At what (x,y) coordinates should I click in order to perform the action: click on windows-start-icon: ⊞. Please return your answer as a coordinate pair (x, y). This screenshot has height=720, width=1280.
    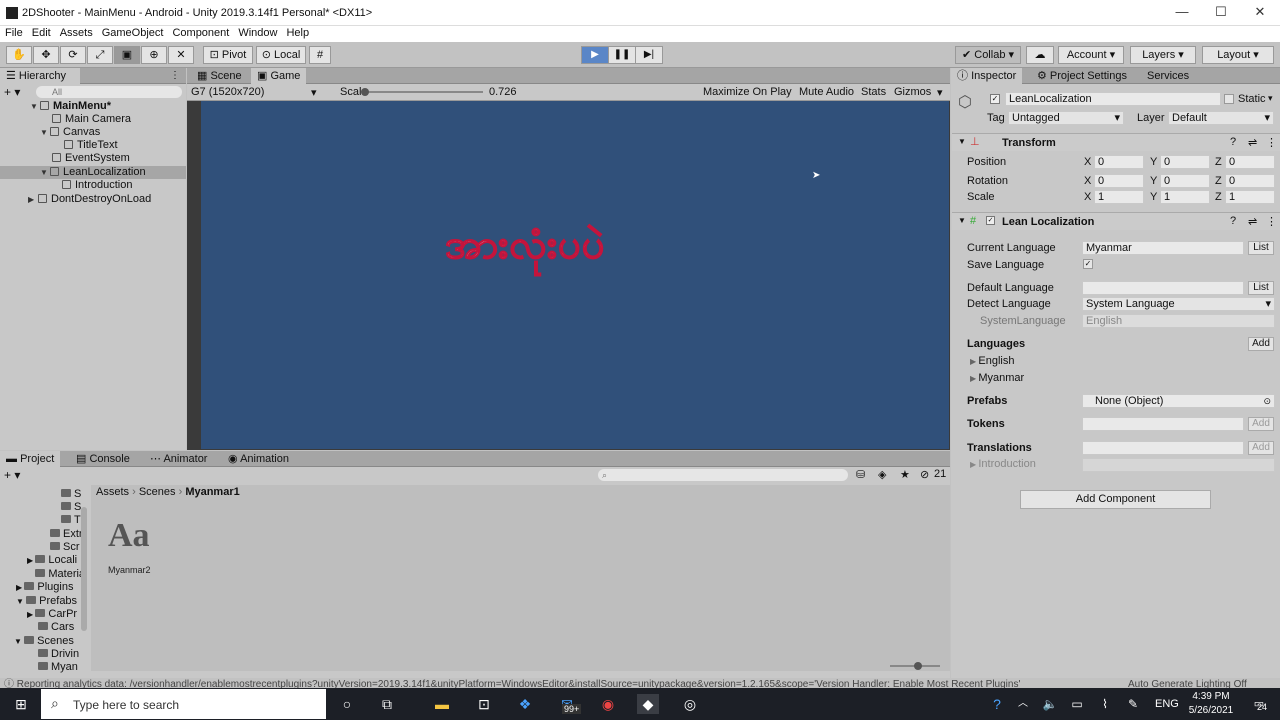
    Looking at the image, I should click on (21, 704).